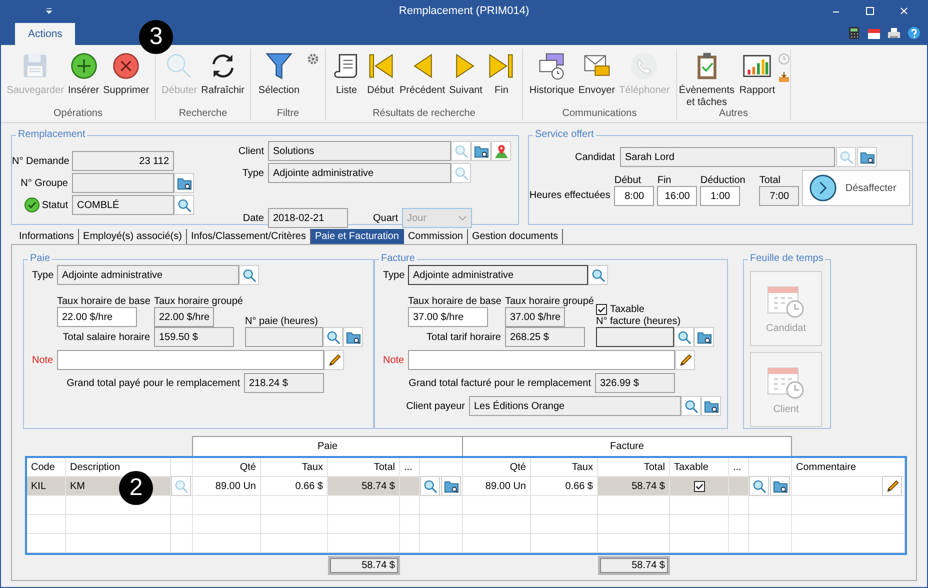 The height and width of the screenshot is (588, 928). I want to click on taxable-checkbox: Taxable, so click(638, 309).